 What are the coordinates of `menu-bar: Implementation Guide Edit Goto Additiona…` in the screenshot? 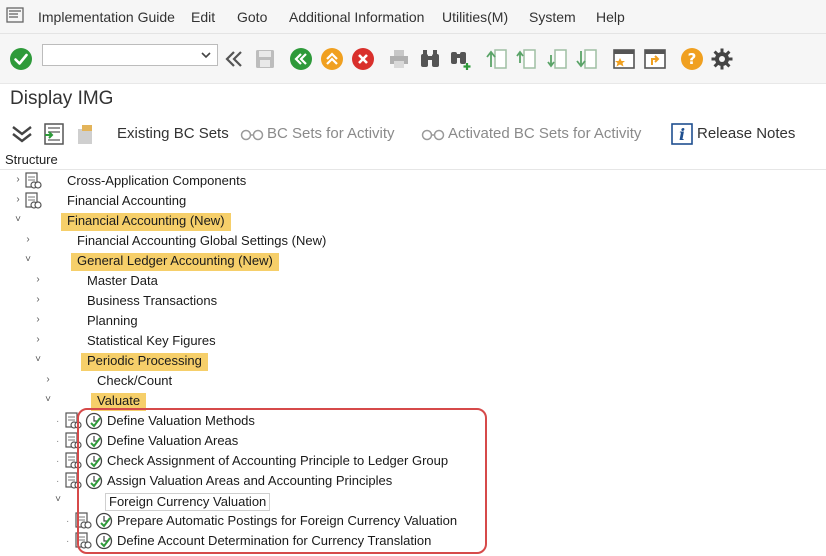 It's located at (413, 17).